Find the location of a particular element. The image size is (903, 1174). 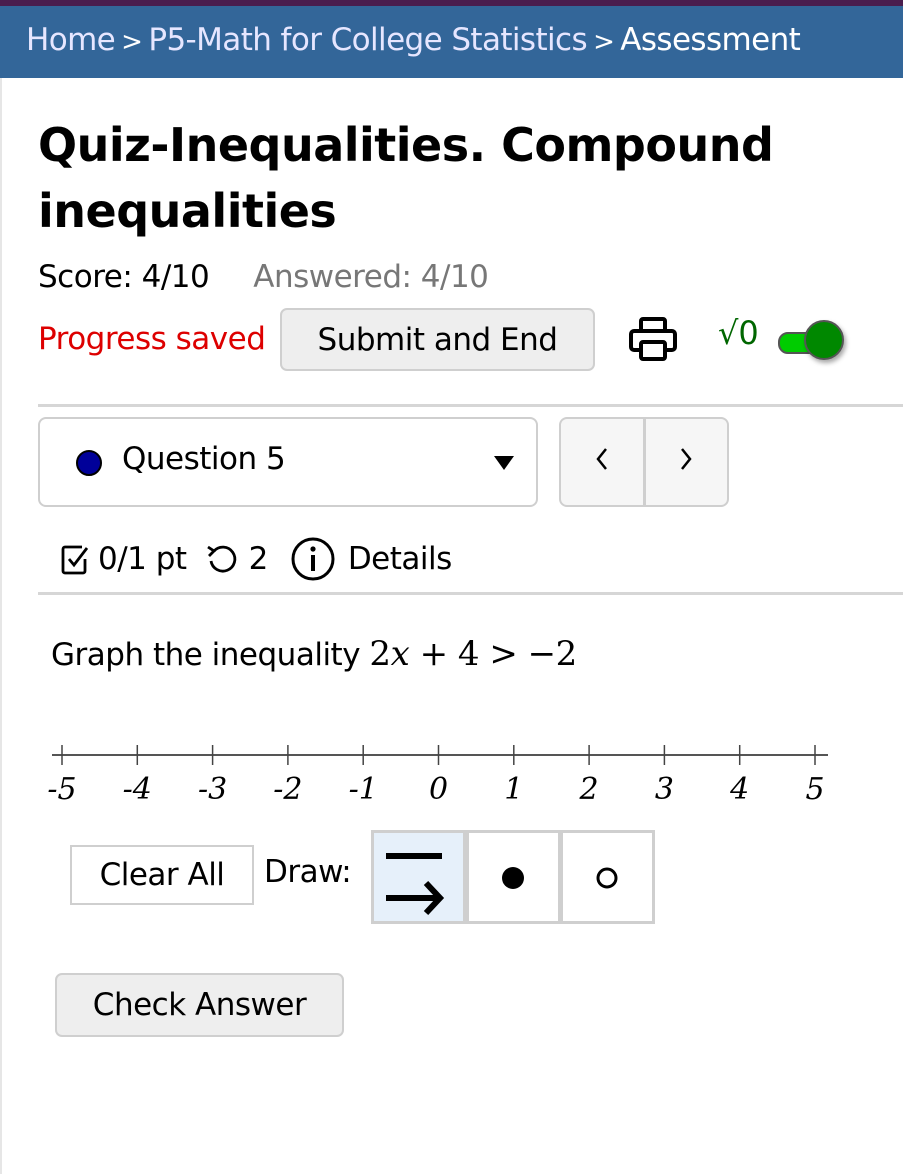

number-line-tick-label: -4 is located at coordinates (137, 789).